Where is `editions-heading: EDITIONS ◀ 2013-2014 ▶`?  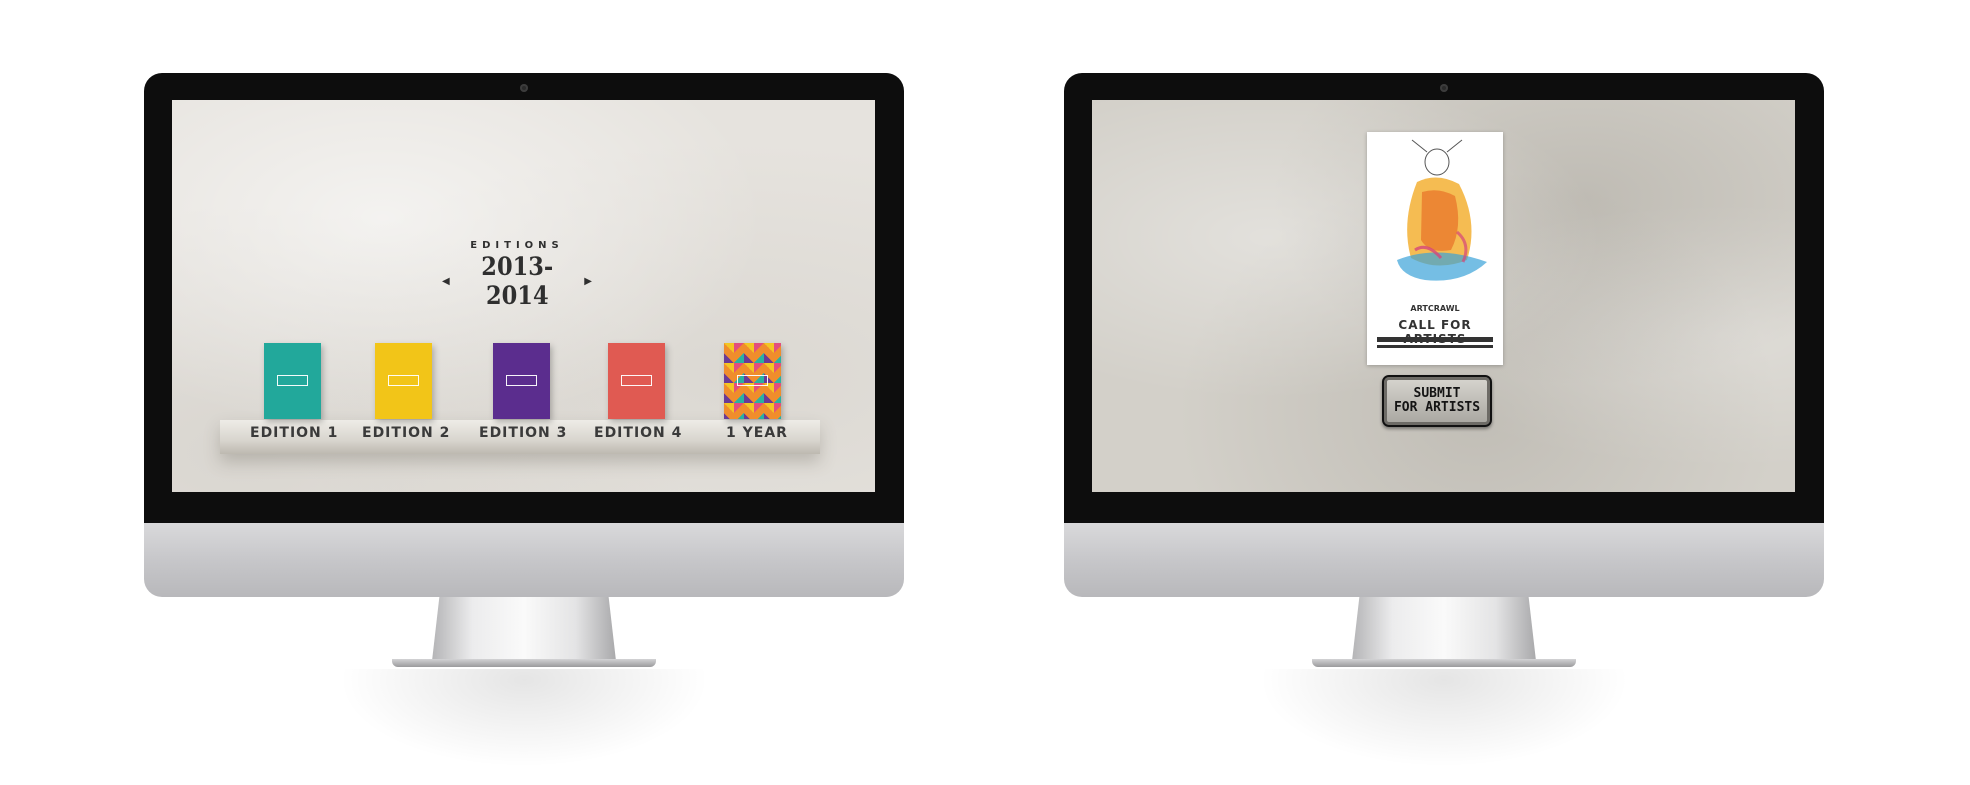 editions-heading: EDITIONS ◀ 2013-2014 ▶ is located at coordinates (517, 275).